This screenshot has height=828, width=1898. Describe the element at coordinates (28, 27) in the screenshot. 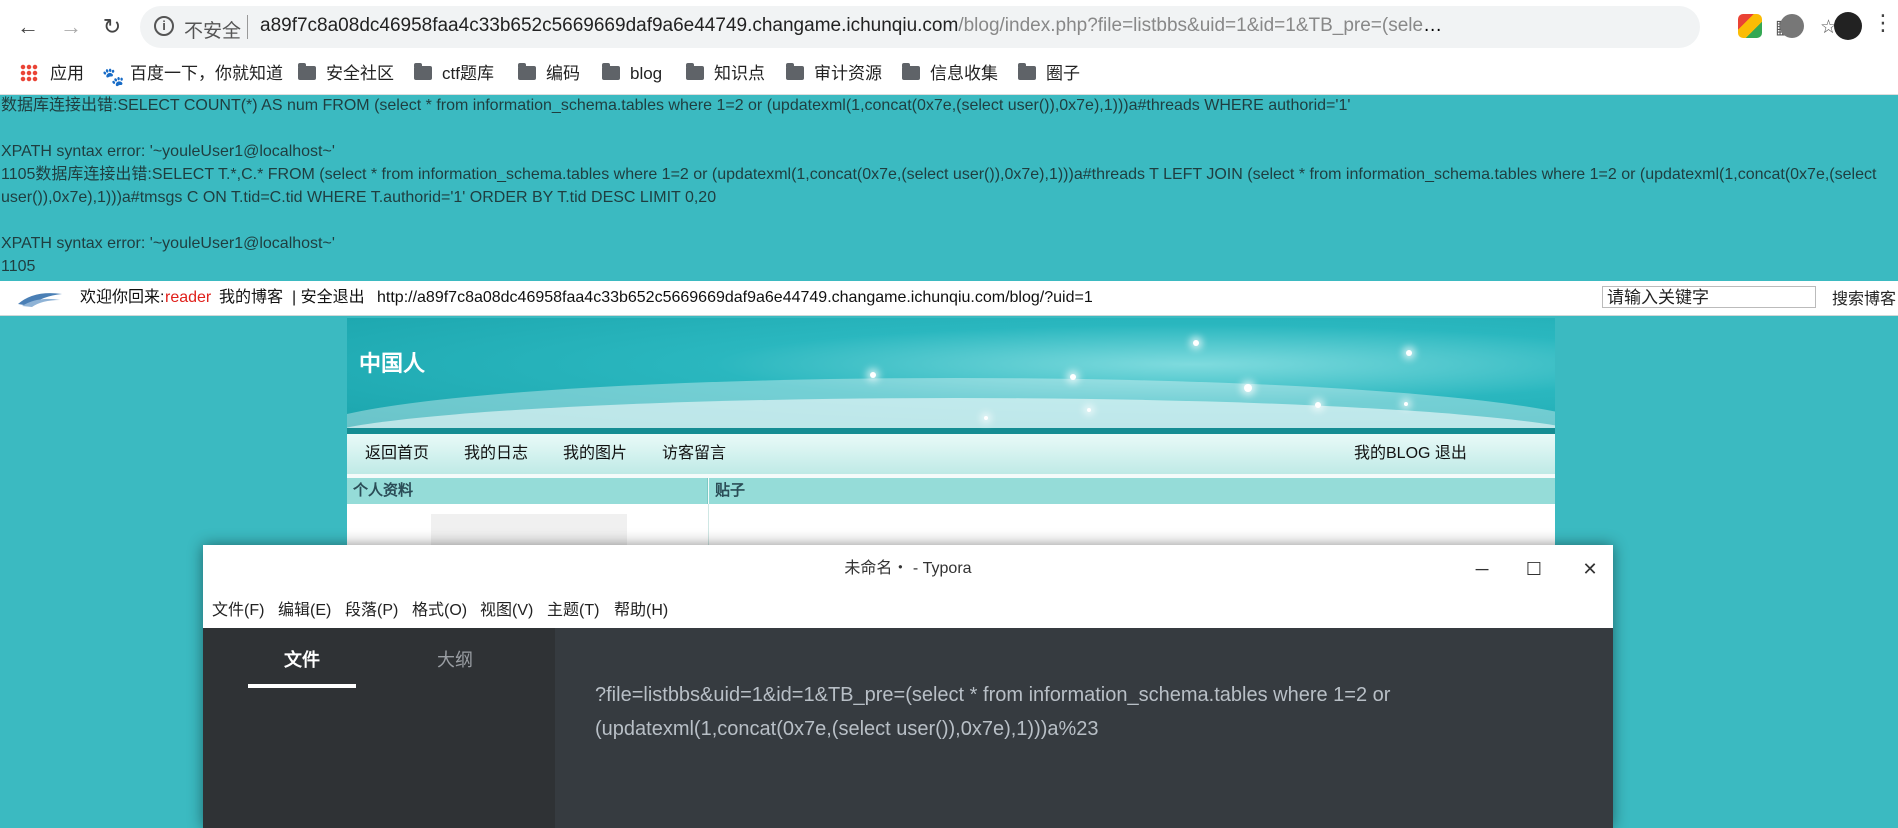

I see `back-icon: ←` at that location.